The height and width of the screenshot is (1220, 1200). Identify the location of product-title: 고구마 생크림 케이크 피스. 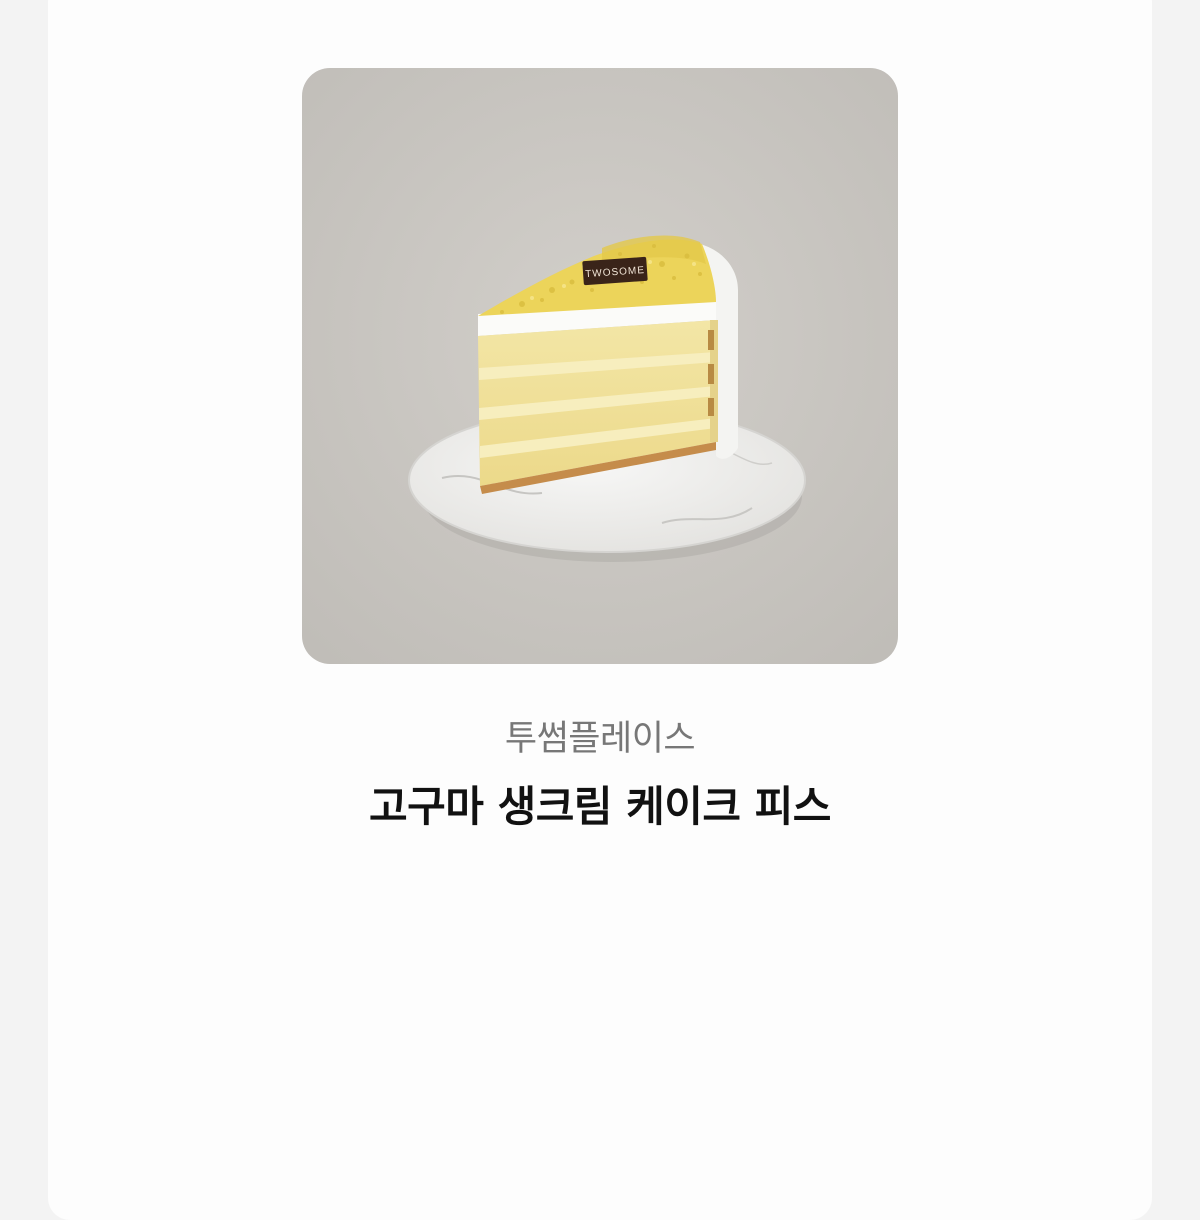
(600, 806).